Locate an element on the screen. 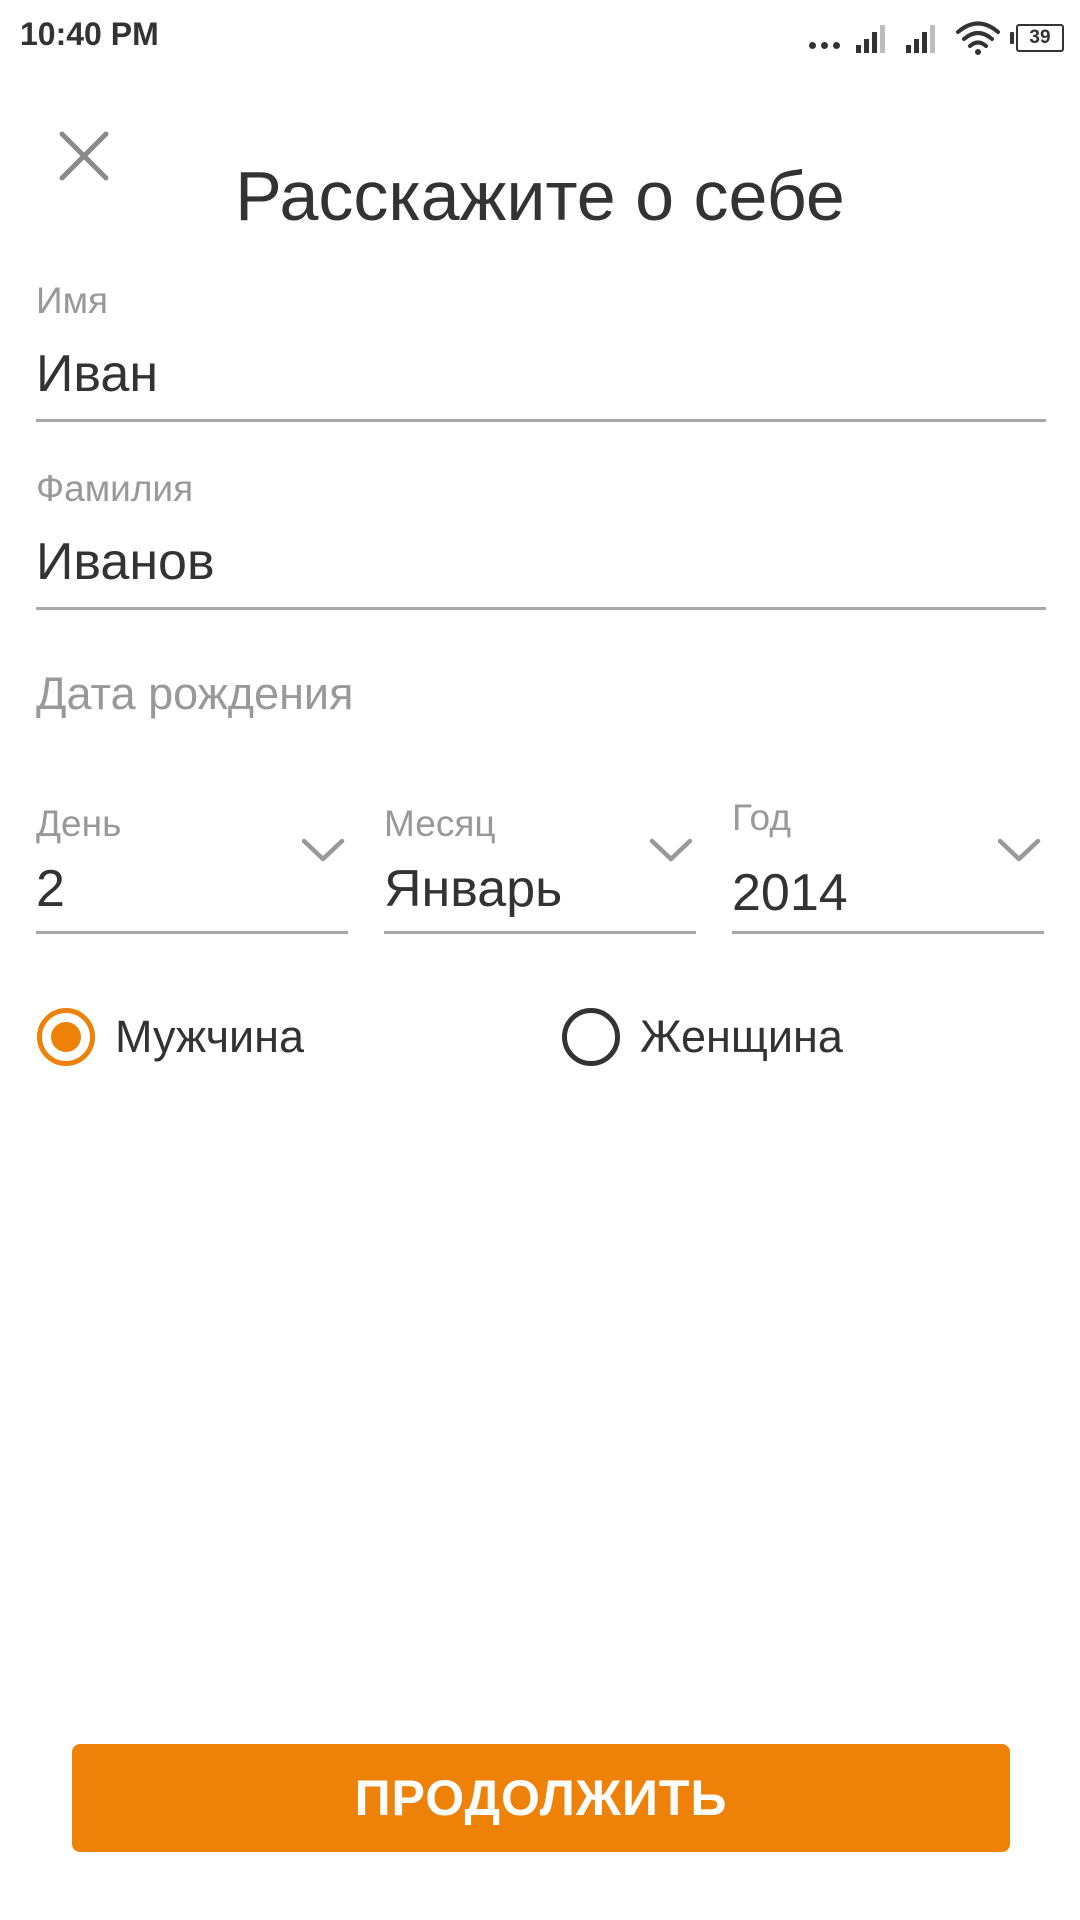  year-value: 2014 is located at coordinates (790, 893).